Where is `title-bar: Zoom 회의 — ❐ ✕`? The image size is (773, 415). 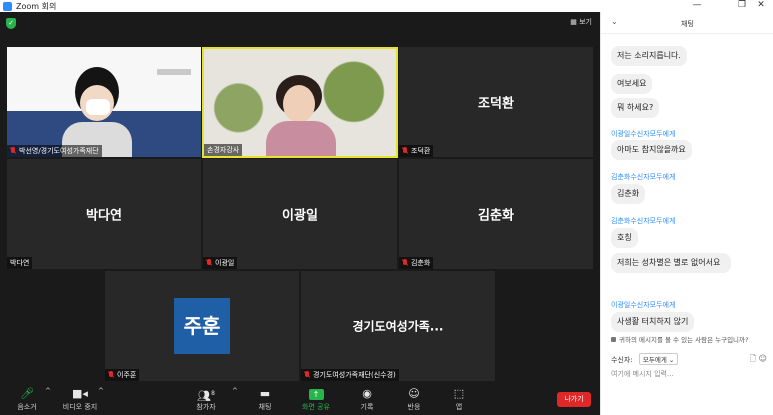
title-bar: Zoom 회의 — ❐ ✕ is located at coordinates (386, 6).